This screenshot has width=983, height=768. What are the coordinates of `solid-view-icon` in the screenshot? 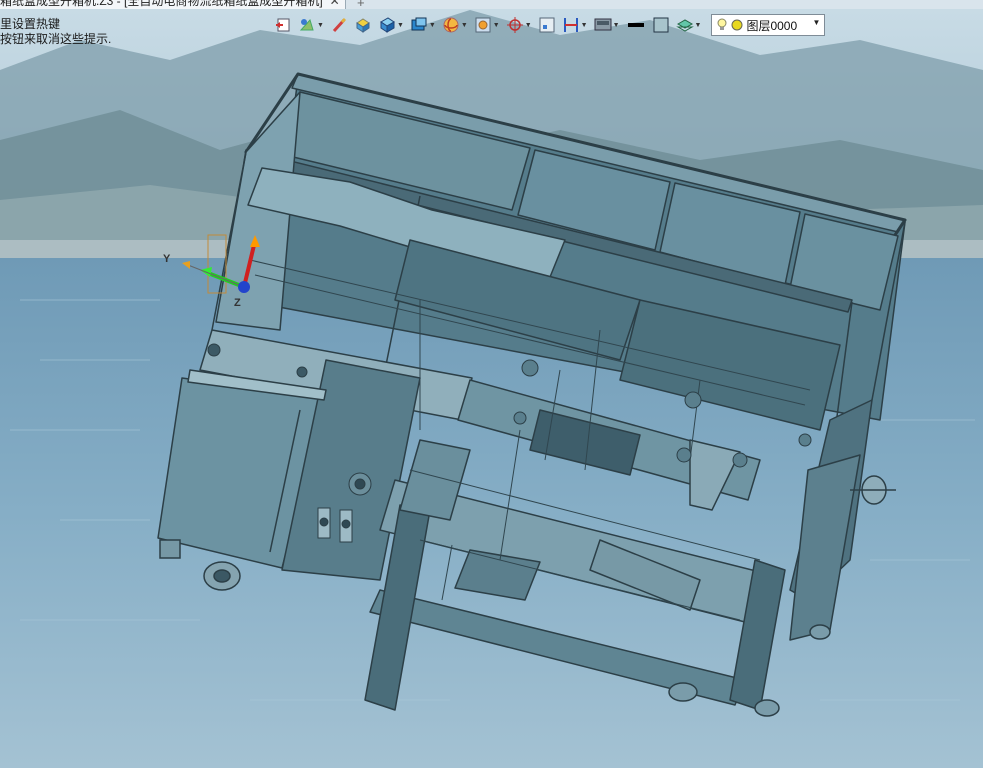 It's located at (419, 24).